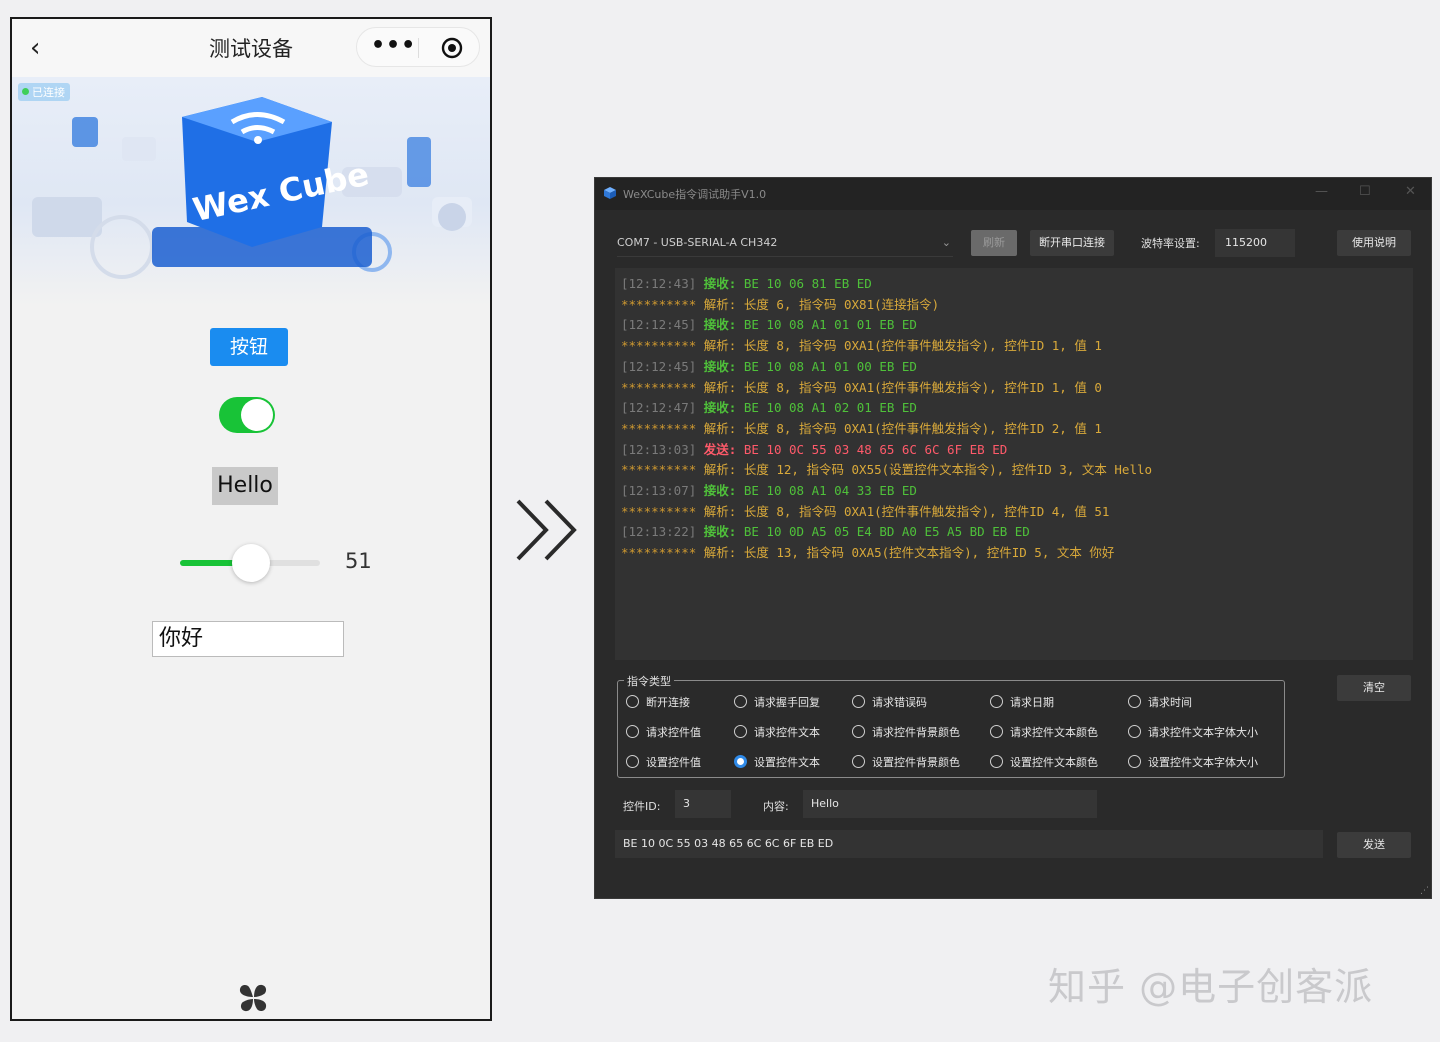 The height and width of the screenshot is (1042, 1440). Describe the element at coordinates (697, 242) in the screenshot. I see `serial-port-value: COM7 - USB-SERIAL-A CH342` at that location.